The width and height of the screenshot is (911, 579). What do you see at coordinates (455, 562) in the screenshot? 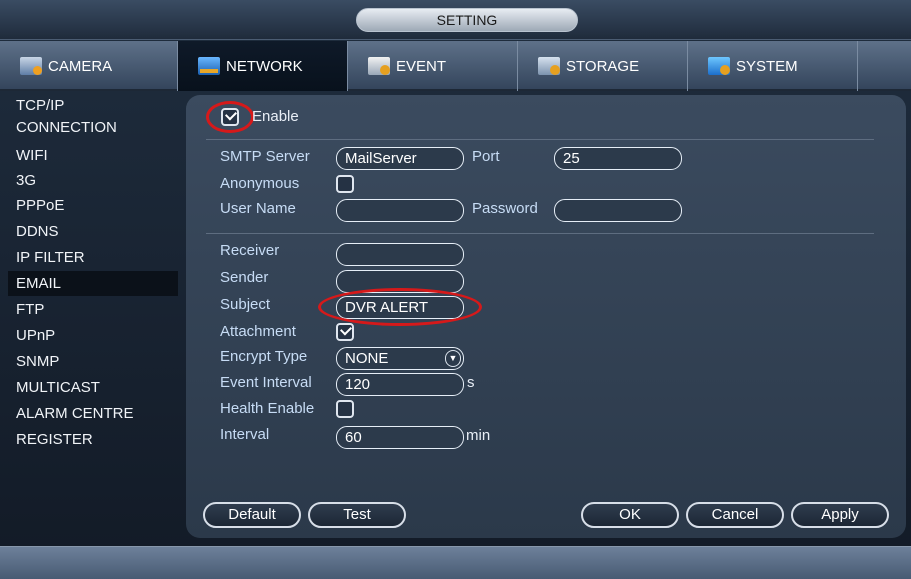
I see `status-bar` at bounding box center [455, 562].